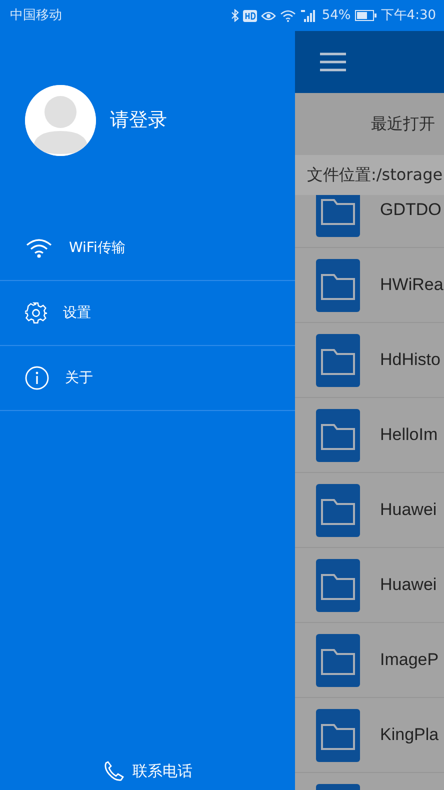 The height and width of the screenshot is (790, 444). Describe the element at coordinates (234, 15) in the screenshot. I see `bluetooth-icon` at that location.